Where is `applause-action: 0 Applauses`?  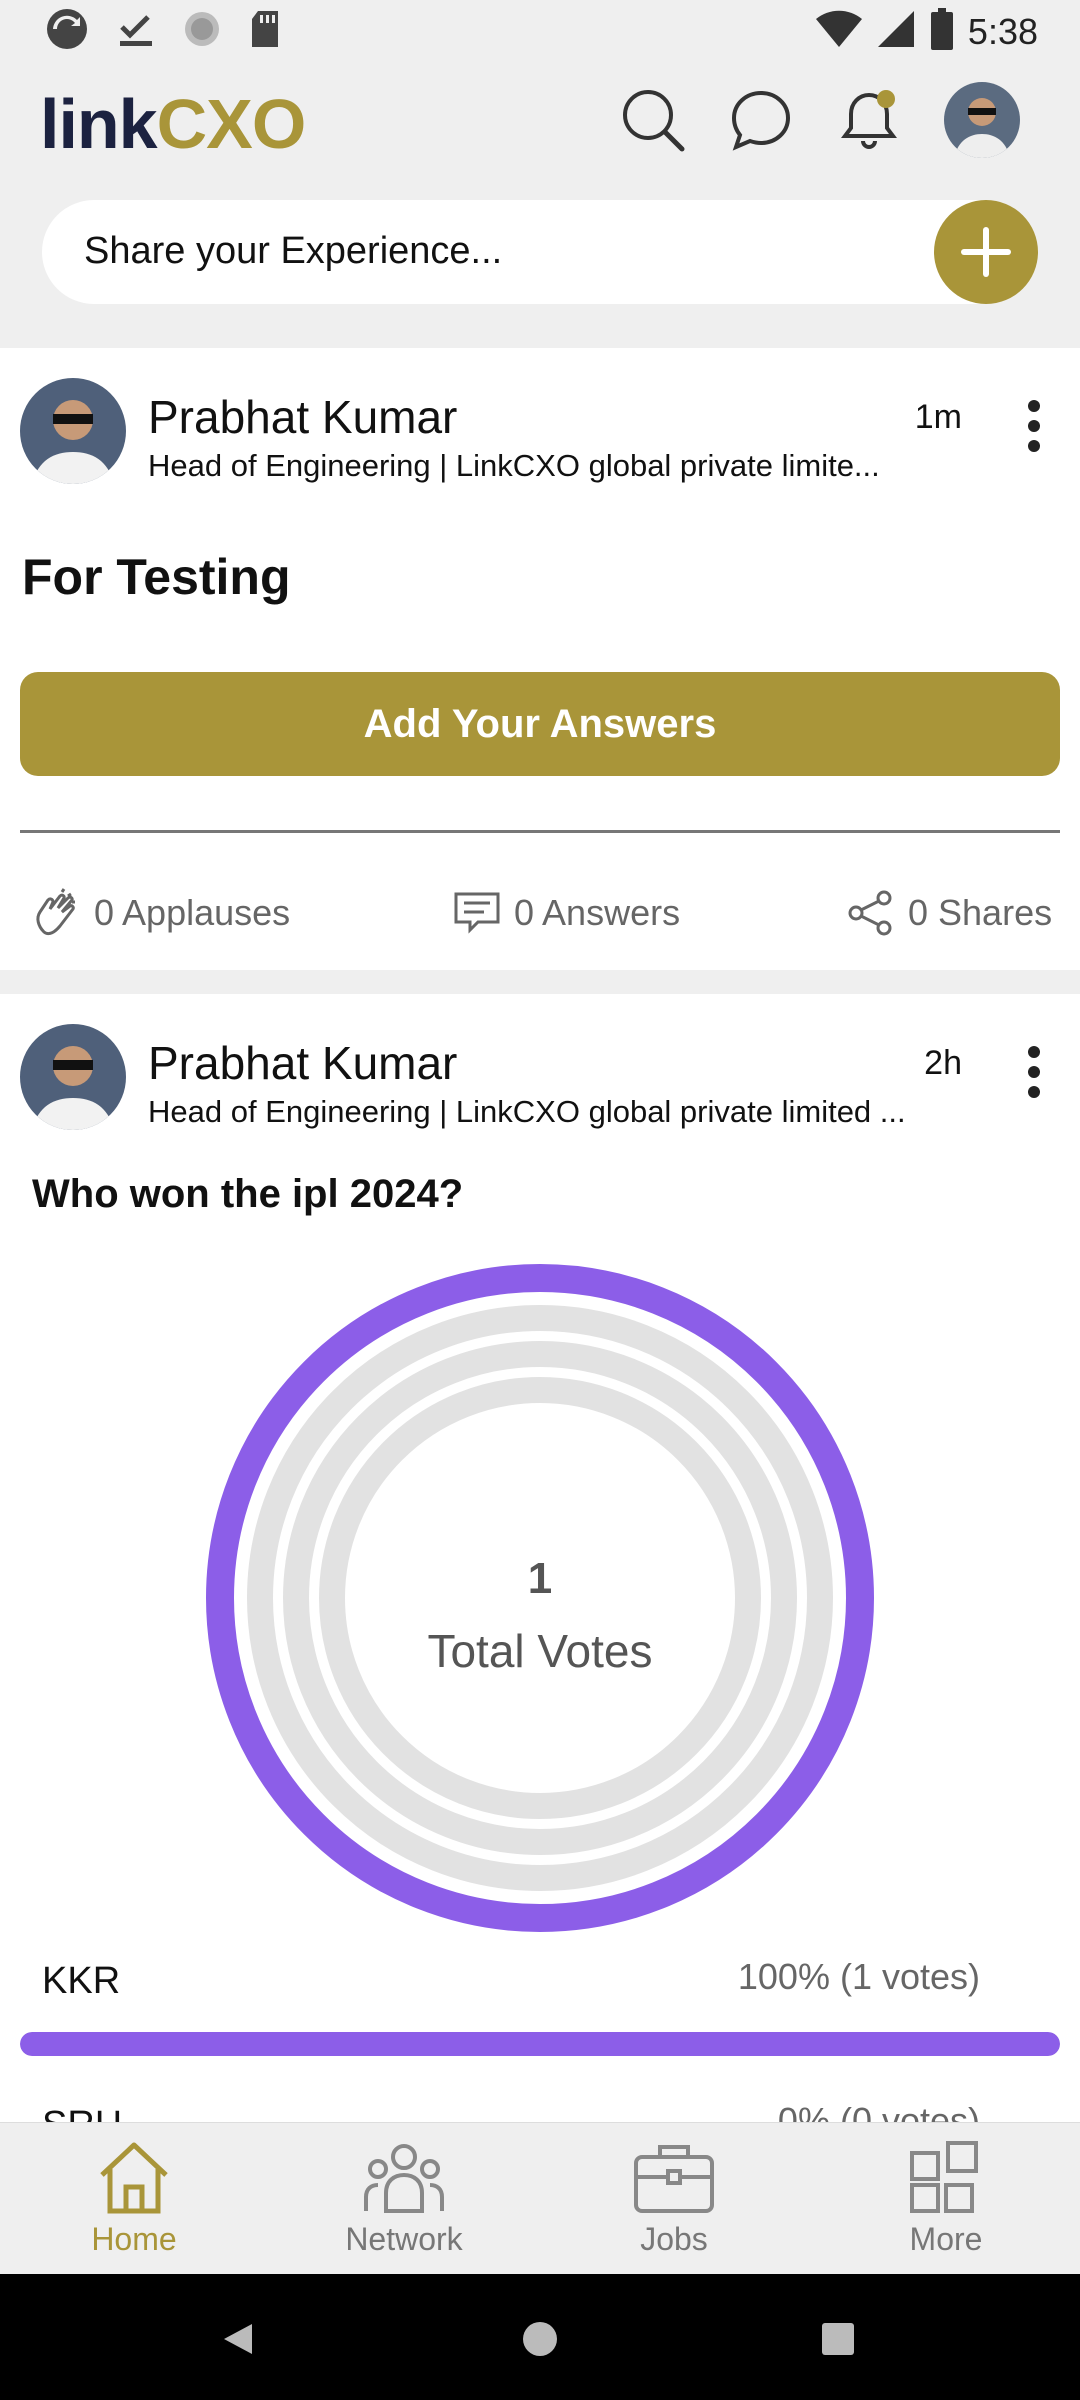 applause-action: 0 Applauses is located at coordinates (161, 913).